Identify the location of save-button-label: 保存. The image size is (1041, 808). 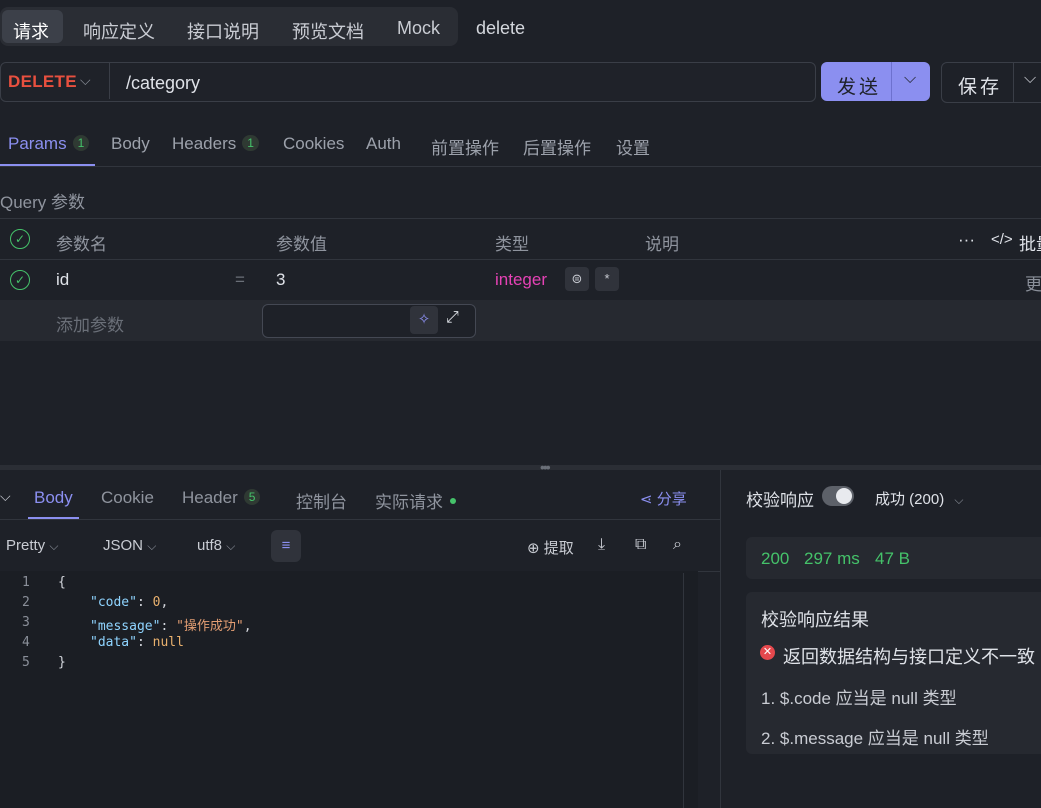
(980, 85).